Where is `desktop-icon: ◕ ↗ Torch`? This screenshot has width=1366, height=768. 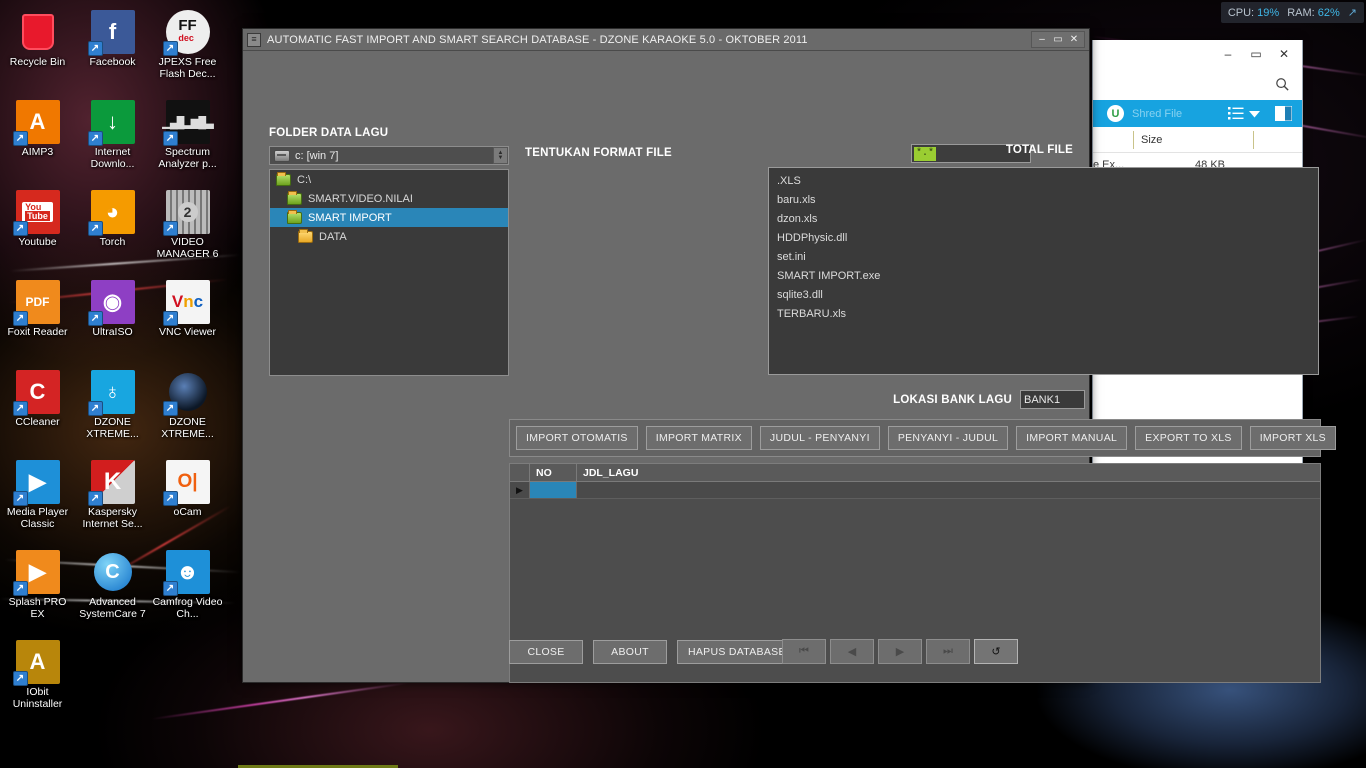
desktop-icon: ◕ ↗ Torch is located at coordinates (112, 229).